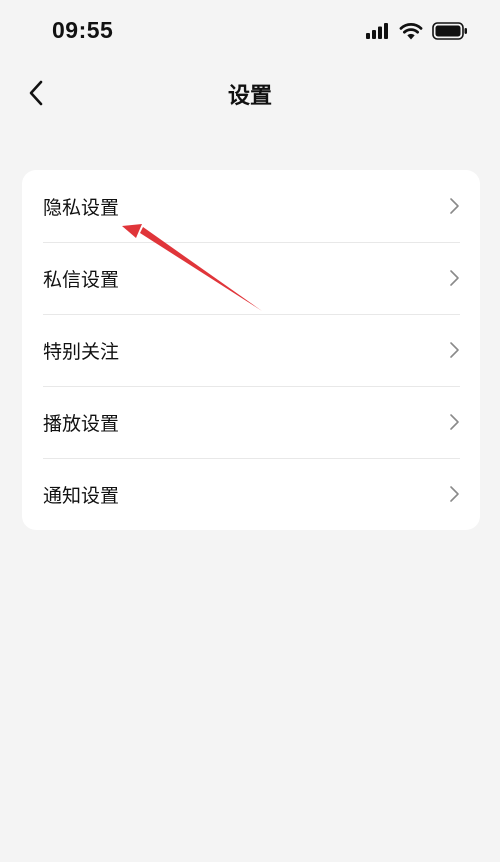  Describe the element at coordinates (251, 206) in the screenshot. I see `settings-item-privacy: 隐私设置` at that location.